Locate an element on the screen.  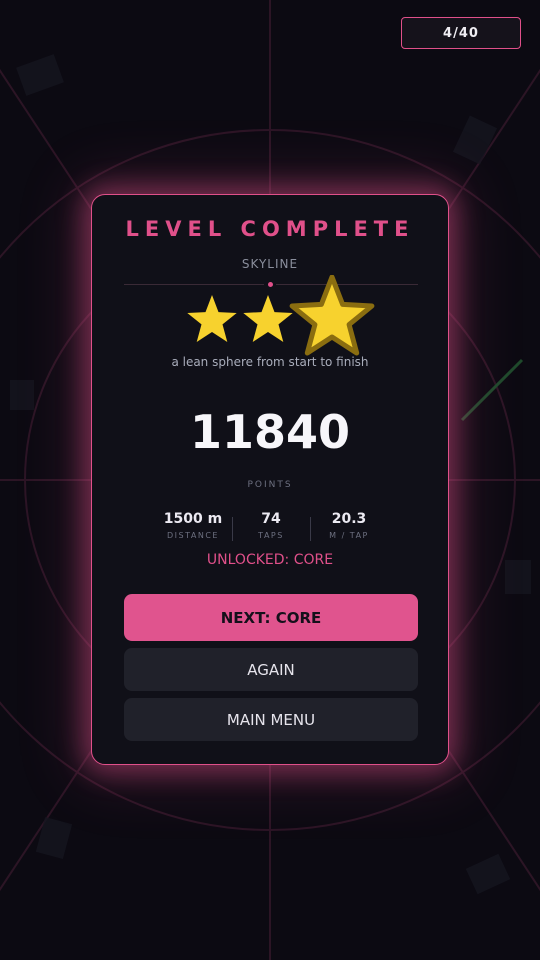
stat-taps-value: 74 is located at coordinates (271, 519).